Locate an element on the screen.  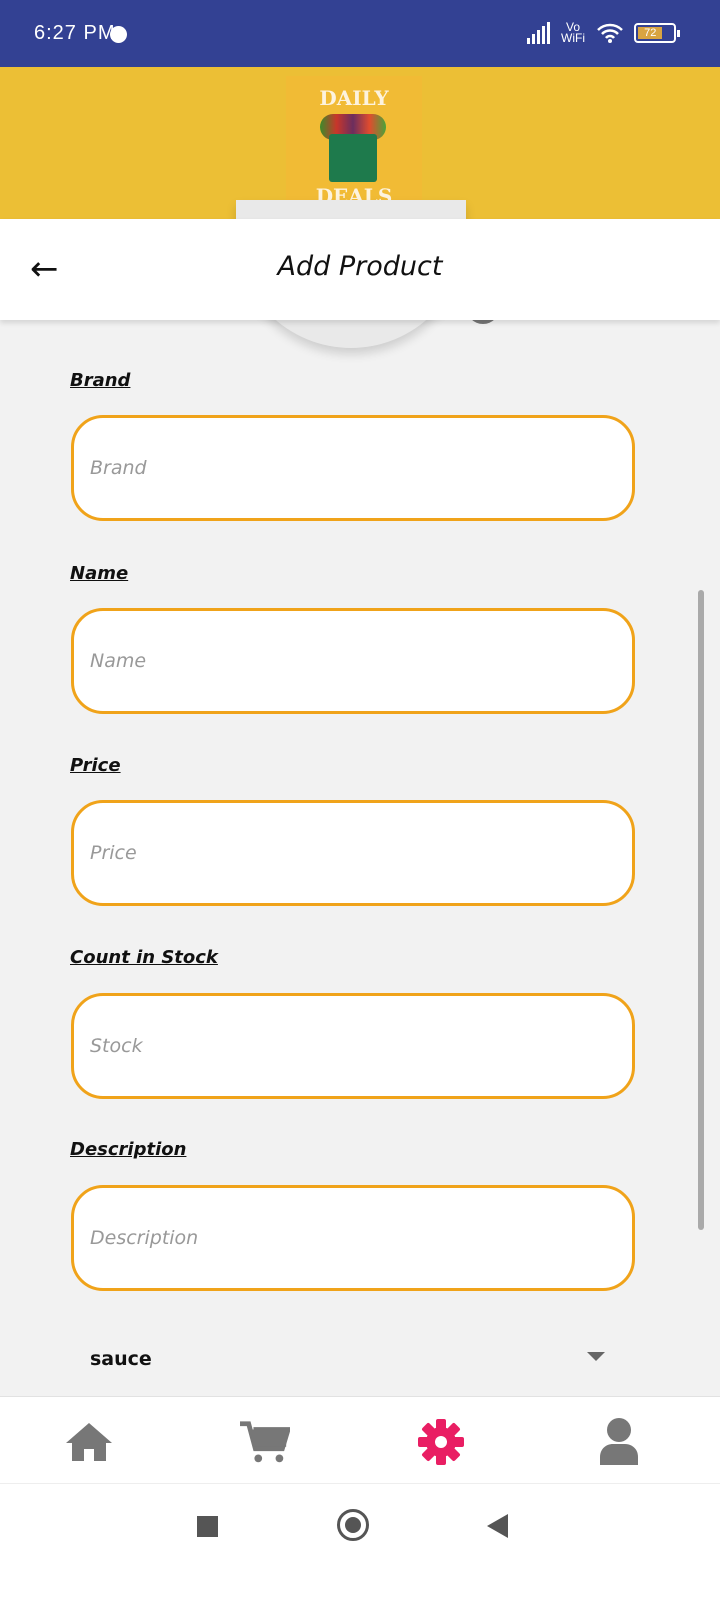
chevron-down-icon is located at coordinates (596, 1356).